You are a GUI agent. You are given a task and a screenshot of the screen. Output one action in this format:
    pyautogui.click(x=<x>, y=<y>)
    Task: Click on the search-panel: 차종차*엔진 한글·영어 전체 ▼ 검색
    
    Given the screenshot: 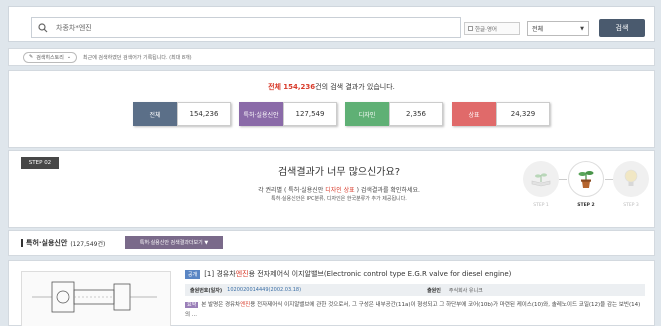 What is the action you would take?
    pyautogui.click(x=331, y=24)
    